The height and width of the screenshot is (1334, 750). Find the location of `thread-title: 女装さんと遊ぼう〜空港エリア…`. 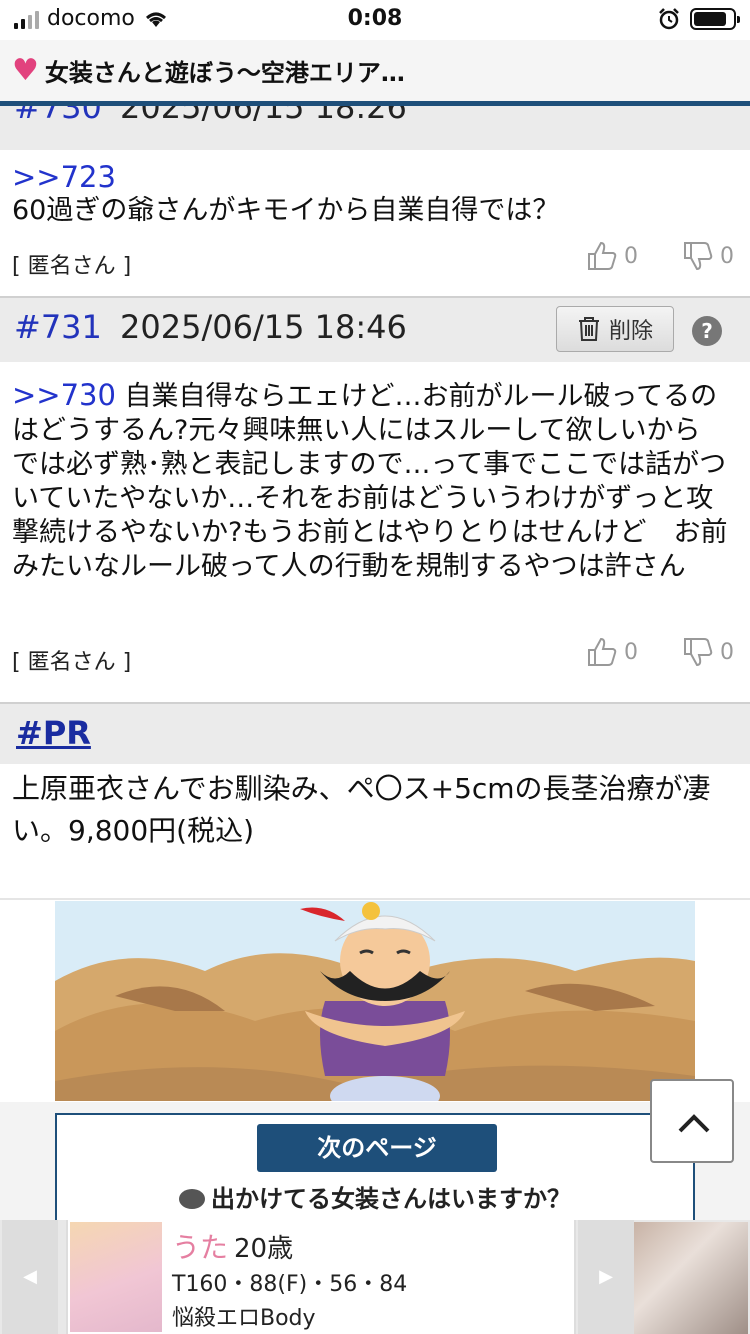

thread-title: 女装さんと遊ぼう〜空港エリア… is located at coordinates (224, 73).